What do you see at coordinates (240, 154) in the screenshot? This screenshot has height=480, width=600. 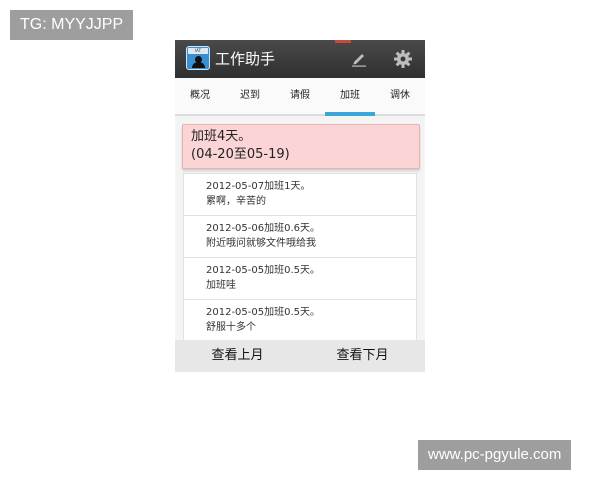 I see `summary-range: (04-20至05-19)` at bounding box center [240, 154].